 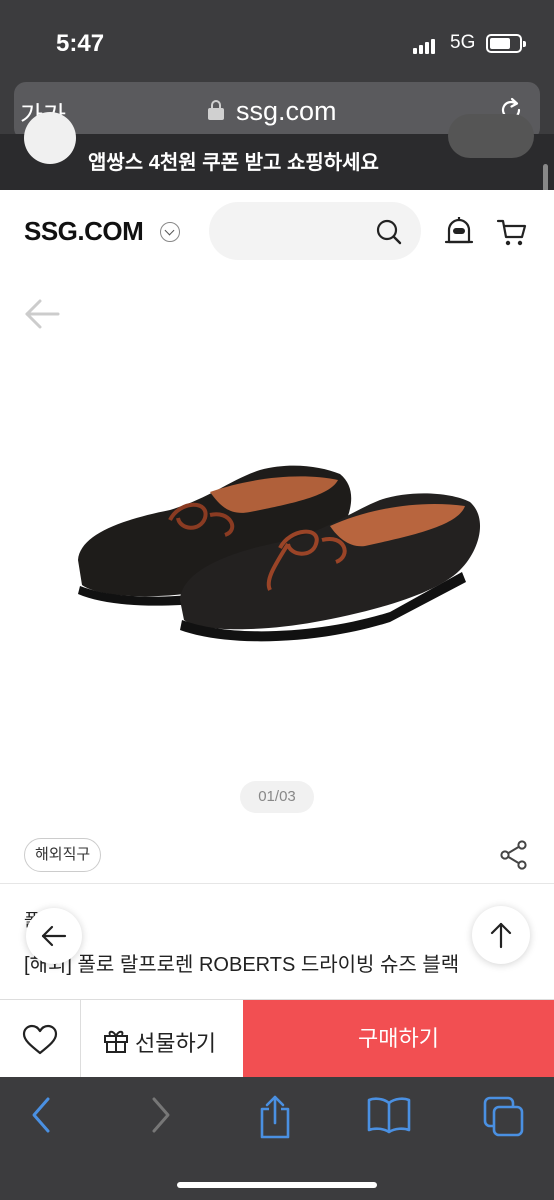 I want to click on overseas-tag: 해외직구, so click(x=63, y=855).